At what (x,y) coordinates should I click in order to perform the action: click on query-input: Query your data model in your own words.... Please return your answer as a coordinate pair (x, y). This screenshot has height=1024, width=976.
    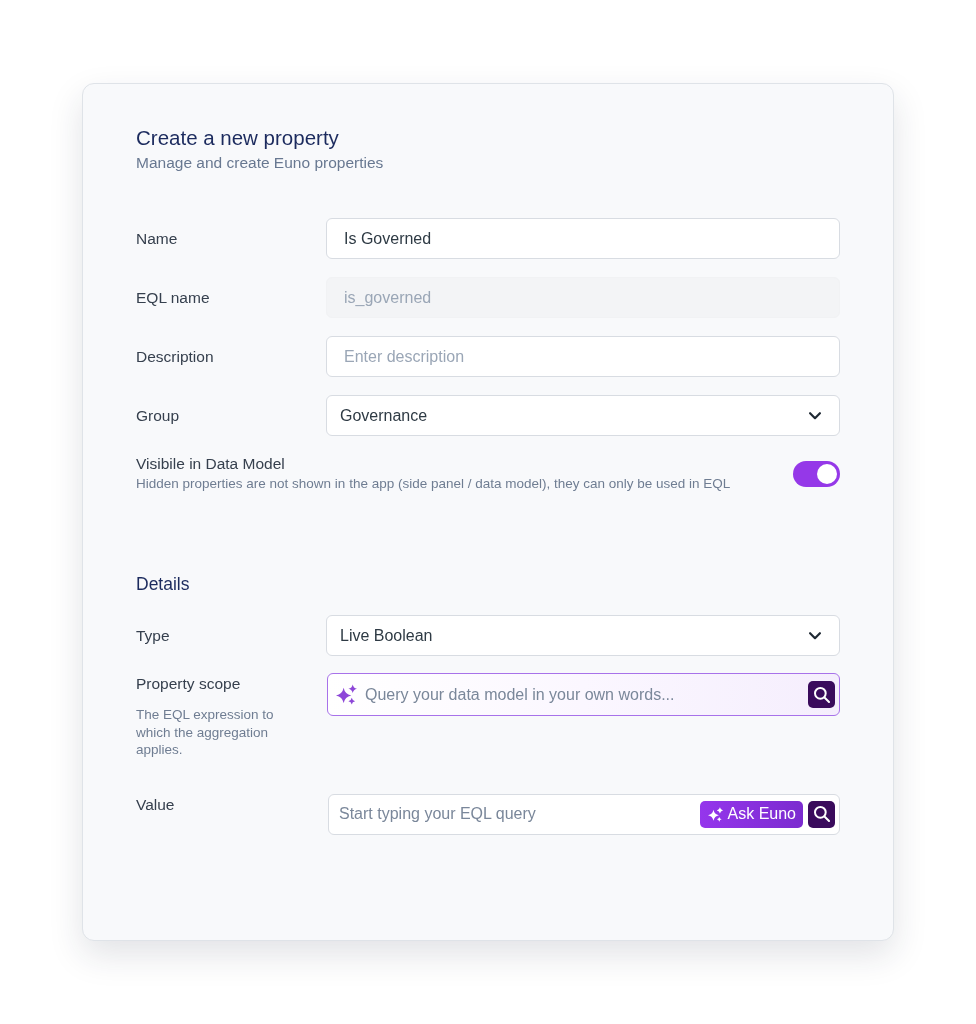
    Looking at the image, I should click on (582, 694).